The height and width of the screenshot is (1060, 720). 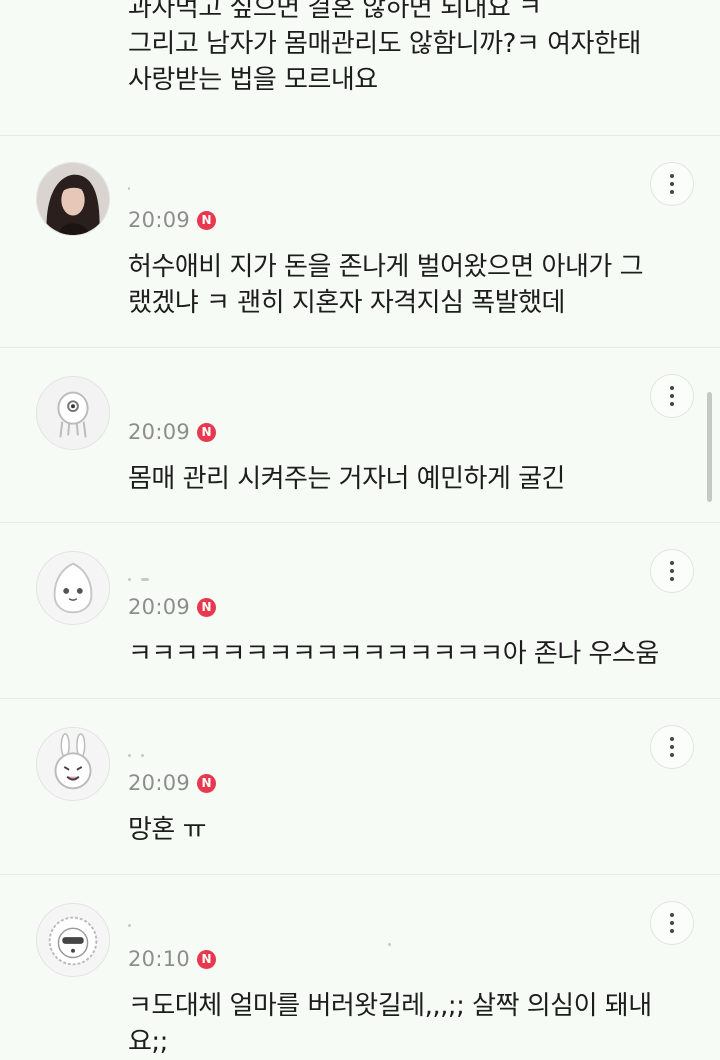 What do you see at coordinates (167, 830) in the screenshot?
I see `comment-line: 망혼 ㅠ` at bounding box center [167, 830].